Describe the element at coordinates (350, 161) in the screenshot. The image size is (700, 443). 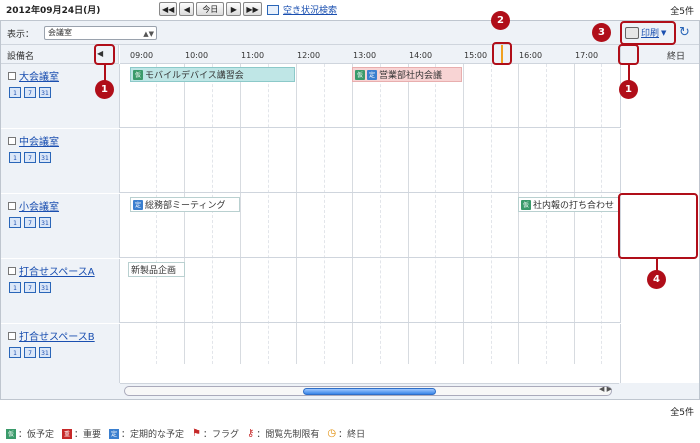
I see `facility-row: 中会議室 1 7 31` at that location.